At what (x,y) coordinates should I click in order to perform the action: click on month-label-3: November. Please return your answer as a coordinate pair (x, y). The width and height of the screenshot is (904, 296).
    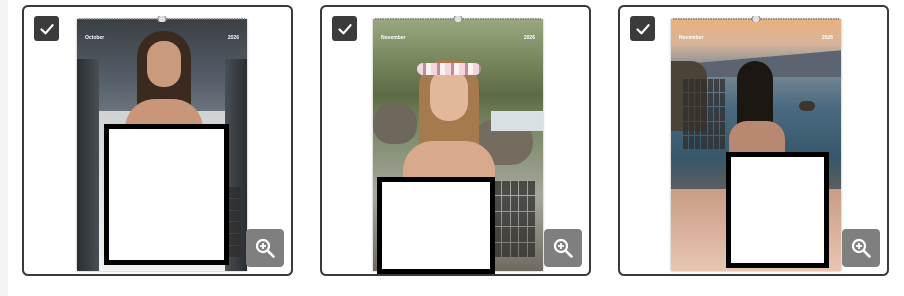
    Looking at the image, I should click on (691, 38).